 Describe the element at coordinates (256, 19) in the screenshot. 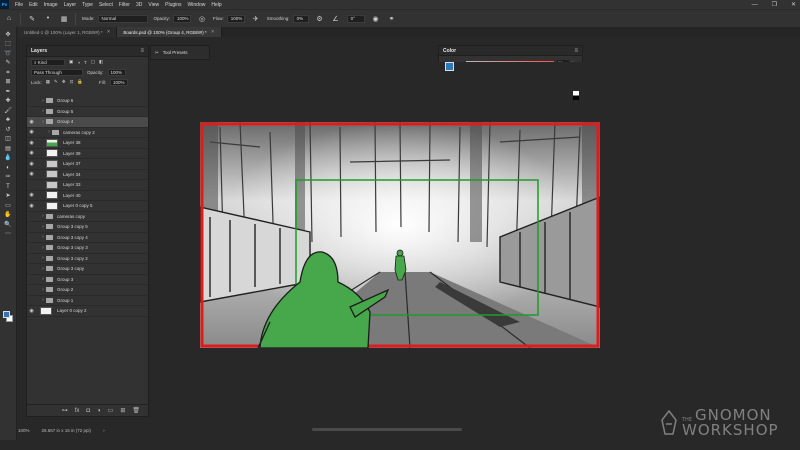

I see `airbrush-icon: ✈` at that location.